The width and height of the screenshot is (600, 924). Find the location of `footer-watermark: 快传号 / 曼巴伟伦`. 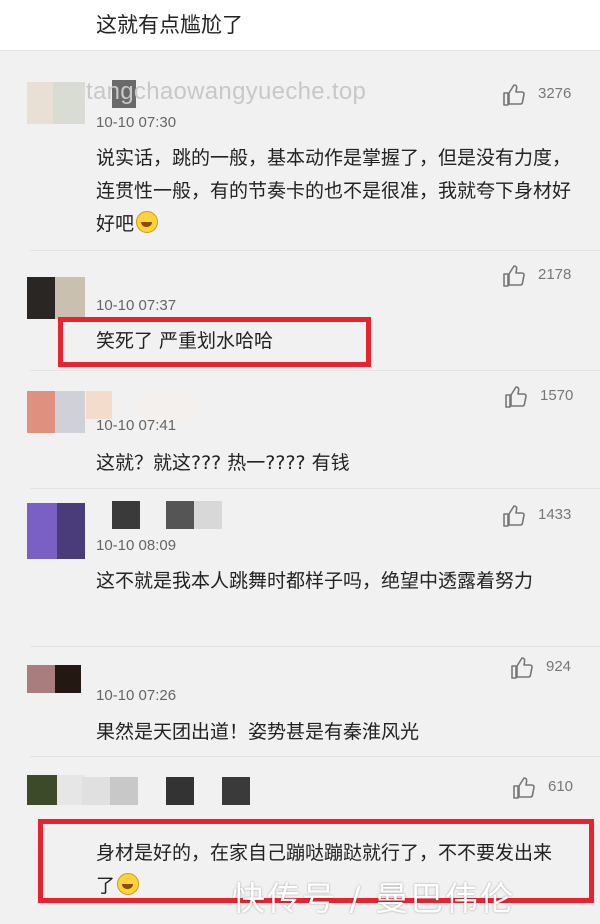

footer-watermark: 快传号 / 曼巴伟伦 is located at coordinates (374, 898).